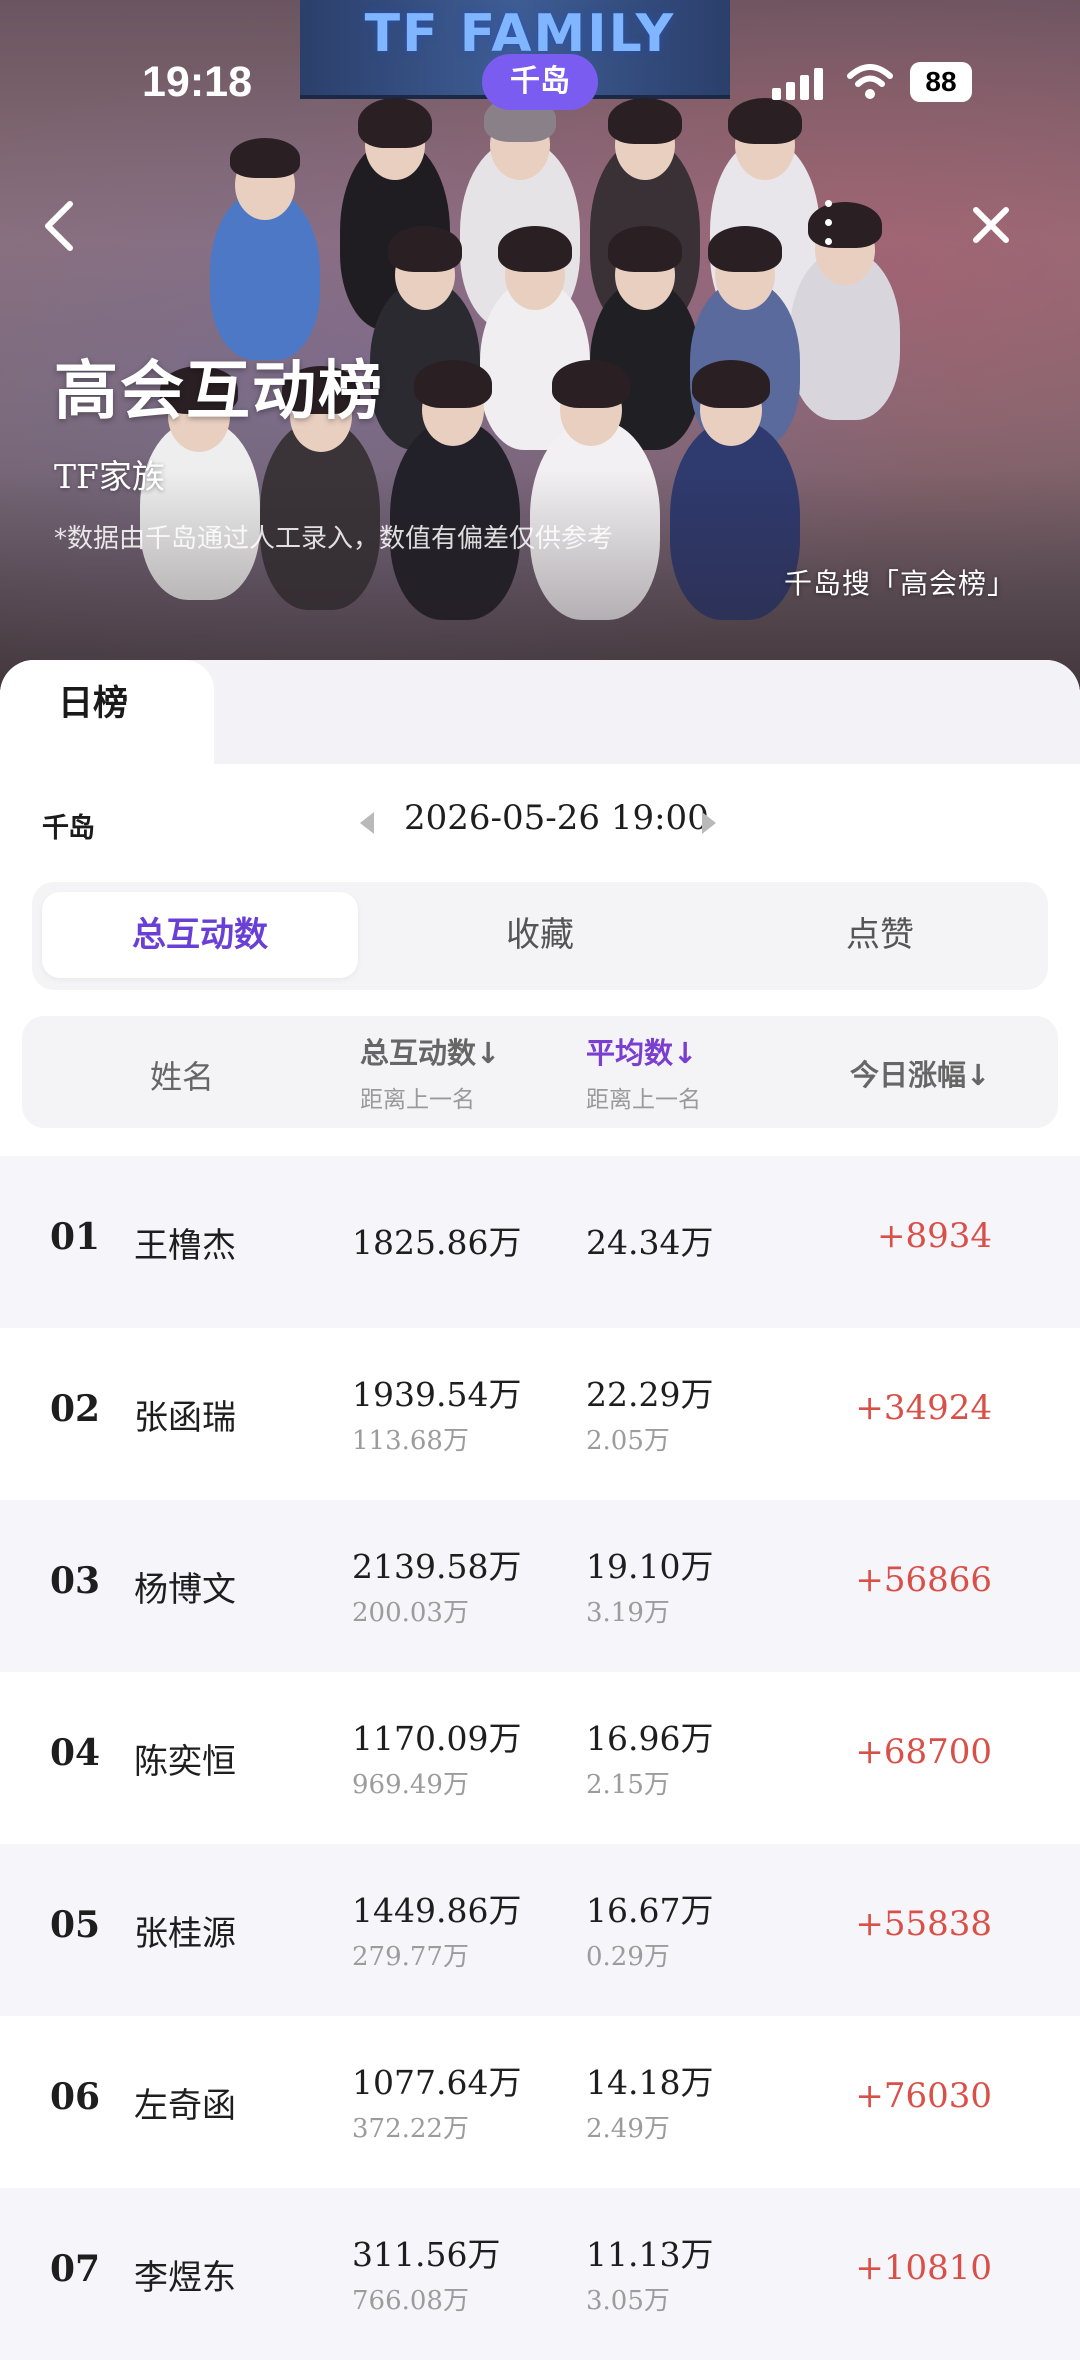  I want to click on status-time: 19:18, so click(197, 82).